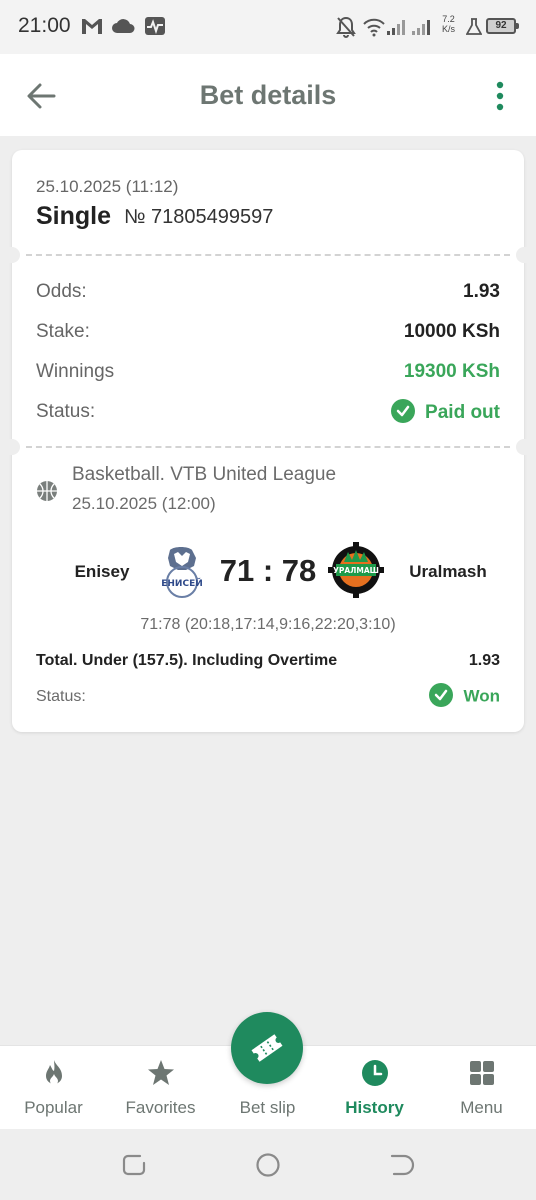 The height and width of the screenshot is (1200, 536). Describe the element at coordinates (268, 27) in the screenshot. I see `status-bar: 21:00 7.2 K/s 92` at that location.